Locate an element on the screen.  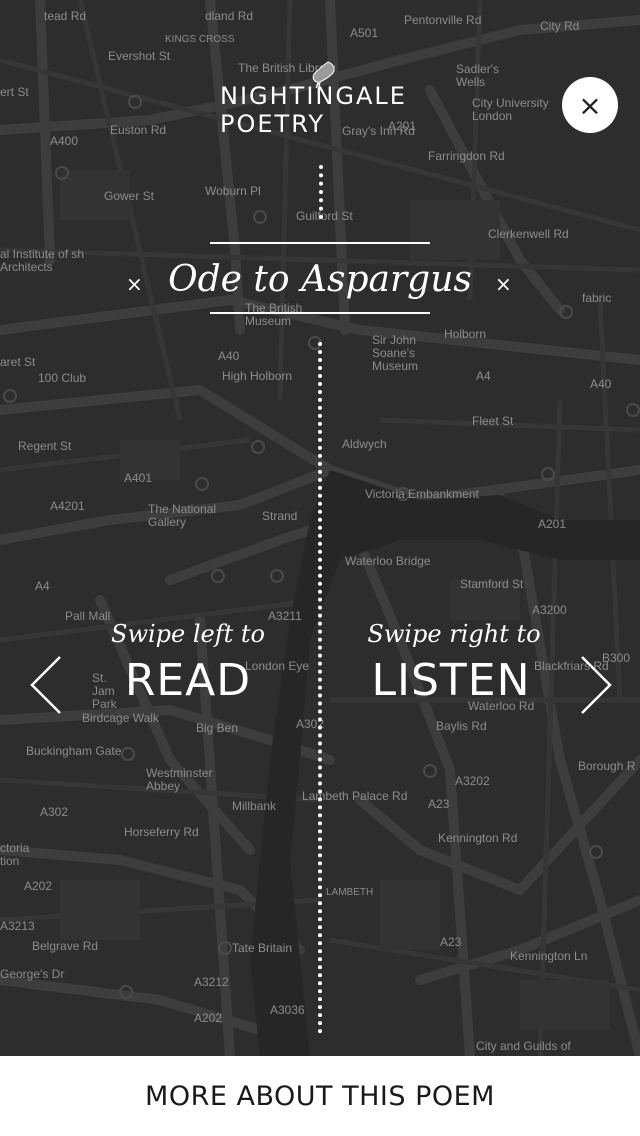
map-label: Buckingham Gate is located at coordinates (74, 751).